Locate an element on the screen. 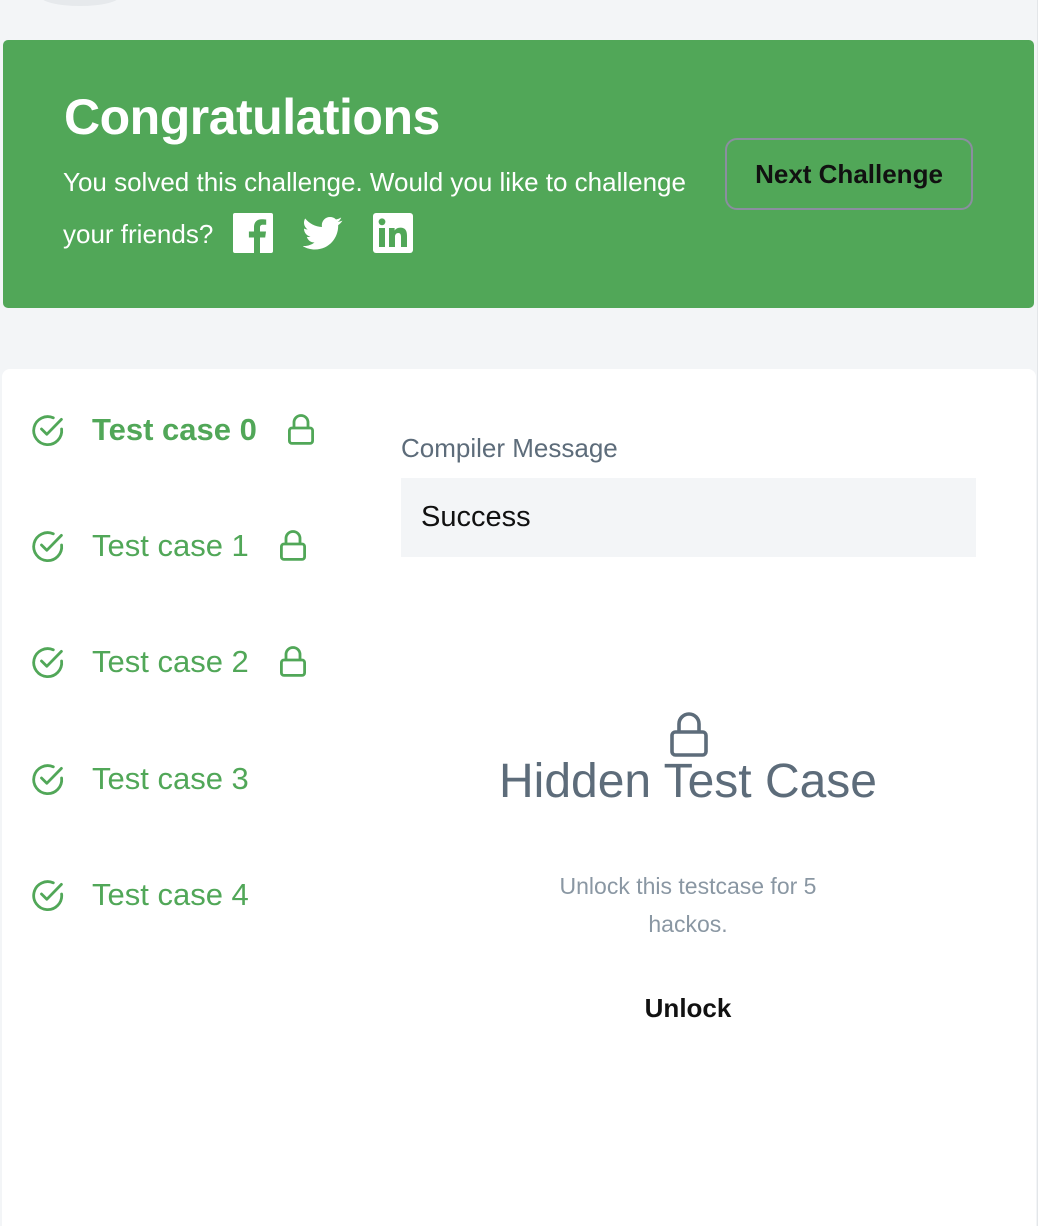 The image size is (1048, 1226). window-edge is located at coordinates (1042, 613).